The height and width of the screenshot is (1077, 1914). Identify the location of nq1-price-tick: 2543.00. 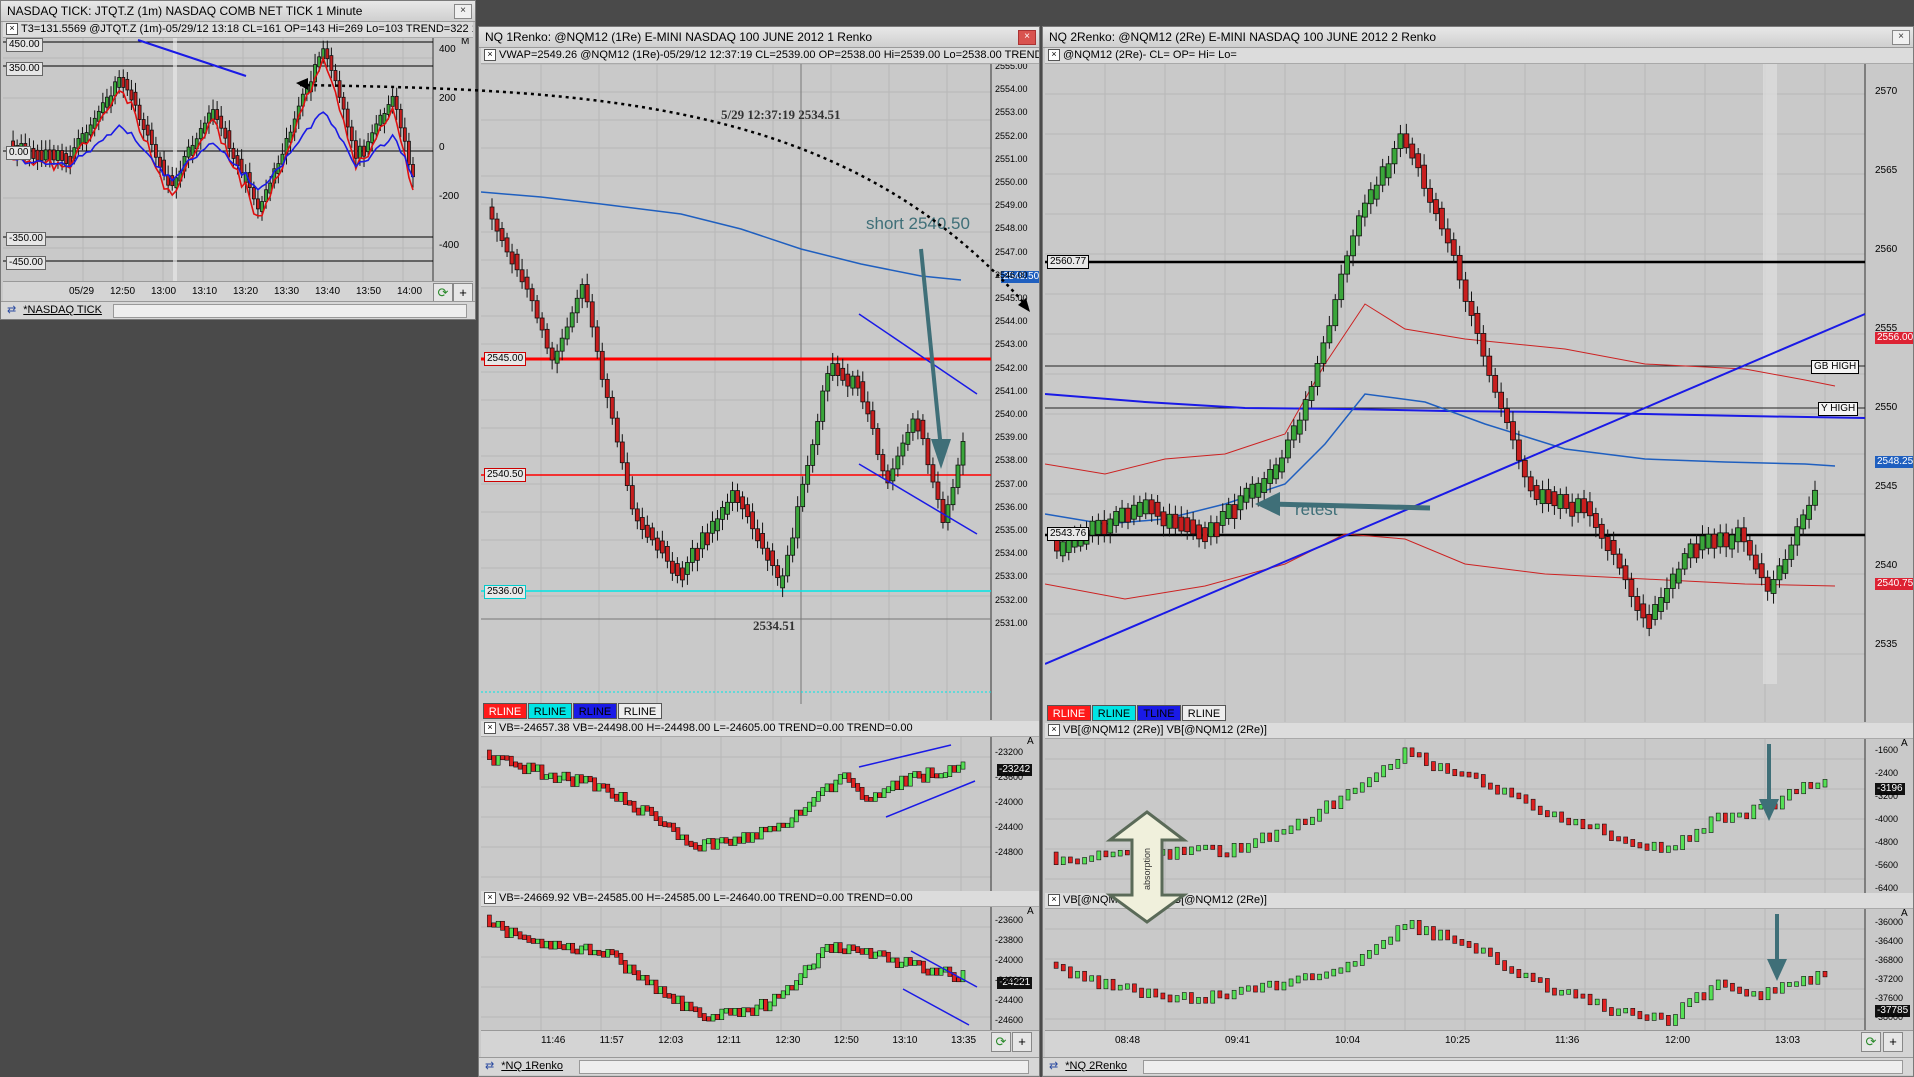
(1011, 344).